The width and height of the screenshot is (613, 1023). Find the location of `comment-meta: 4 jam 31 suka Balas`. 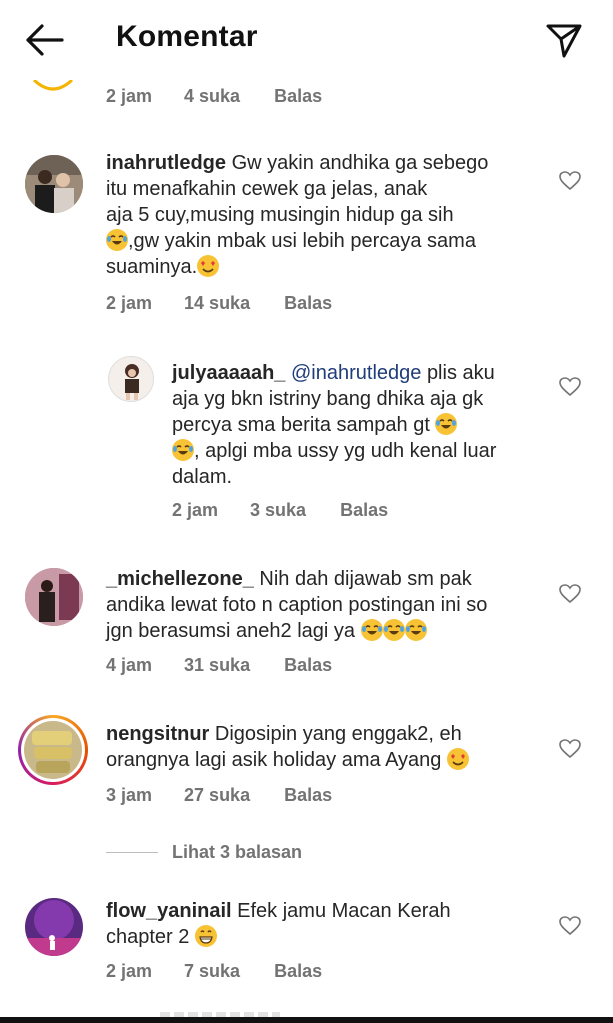

comment-meta: 4 jam 31 suka Balas is located at coordinates (219, 665).